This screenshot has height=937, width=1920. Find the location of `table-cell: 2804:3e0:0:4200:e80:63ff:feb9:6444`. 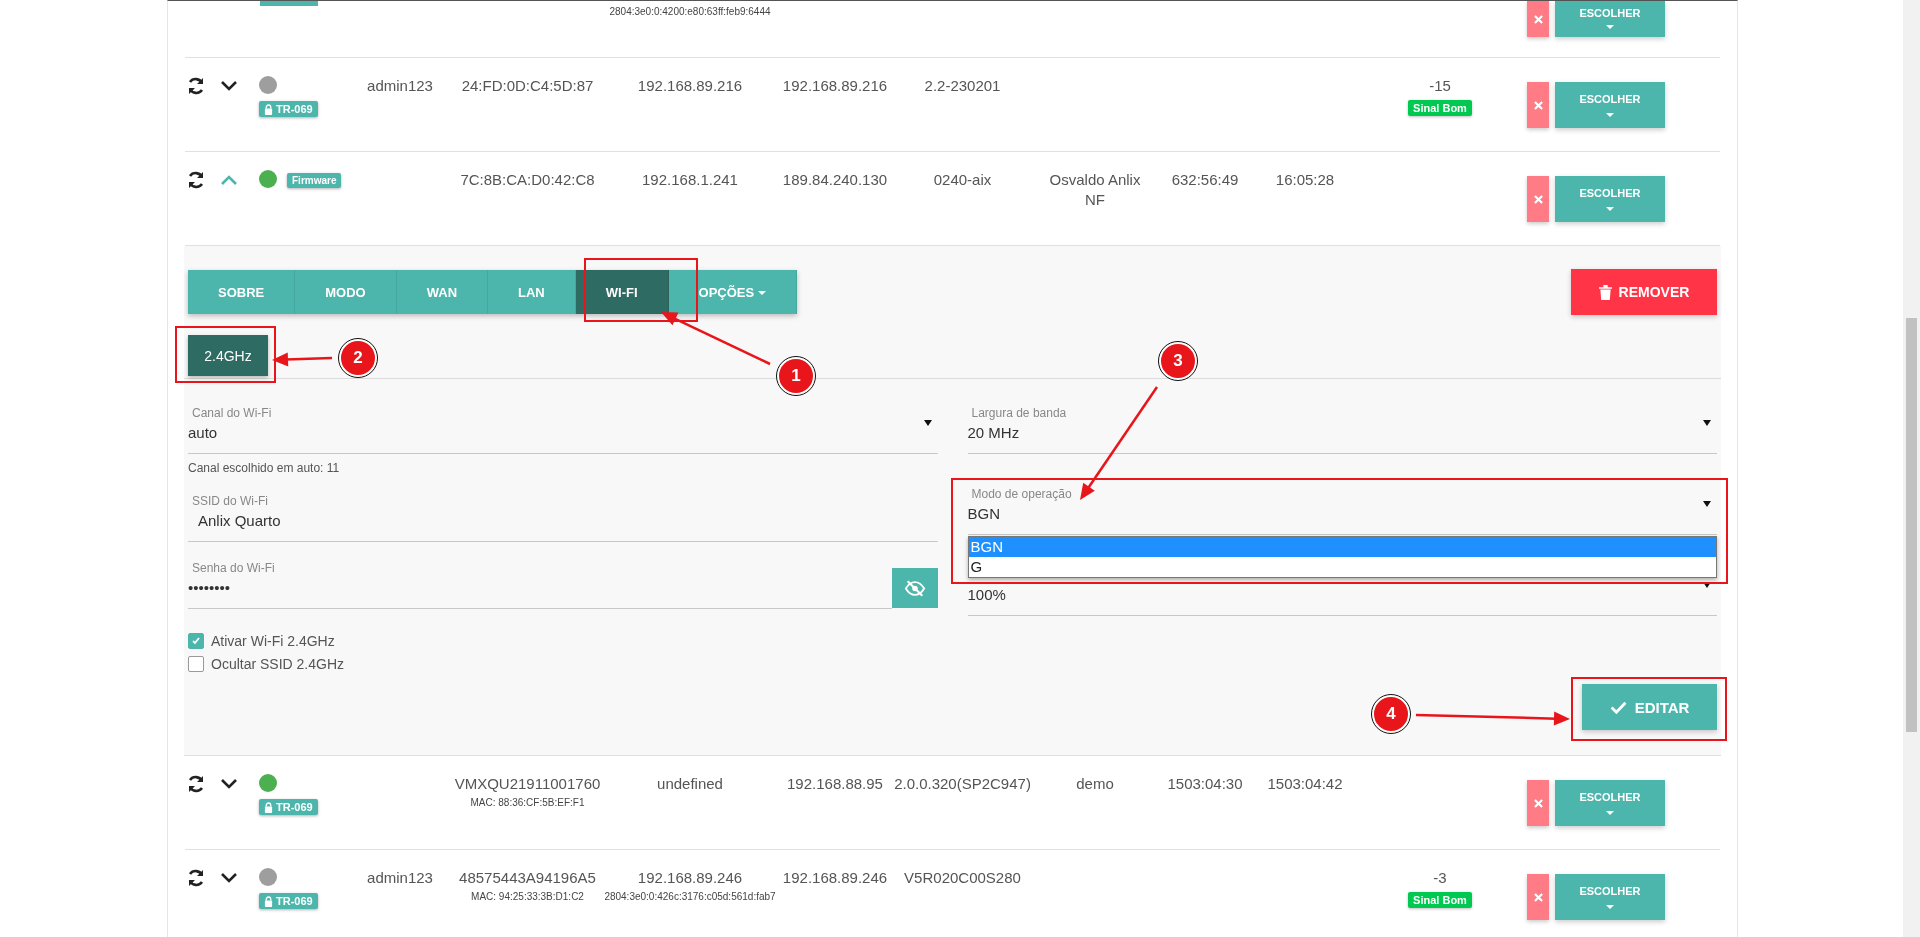

table-cell: 2804:3e0:0:4200:e80:63ff:feb9:6444 is located at coordinates (690, 11).